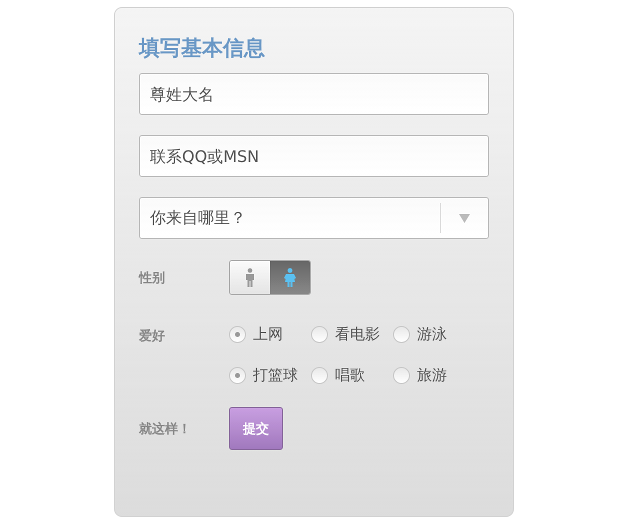  I want to click on option-label: 打篮球, so click(275, 375).